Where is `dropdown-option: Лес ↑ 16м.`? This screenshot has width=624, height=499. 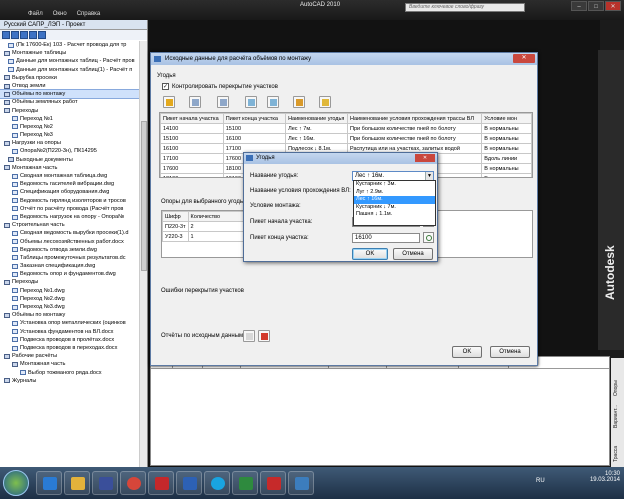
dropdown-option: Лес ↑ 16м. is located at coordinates (394, 200).